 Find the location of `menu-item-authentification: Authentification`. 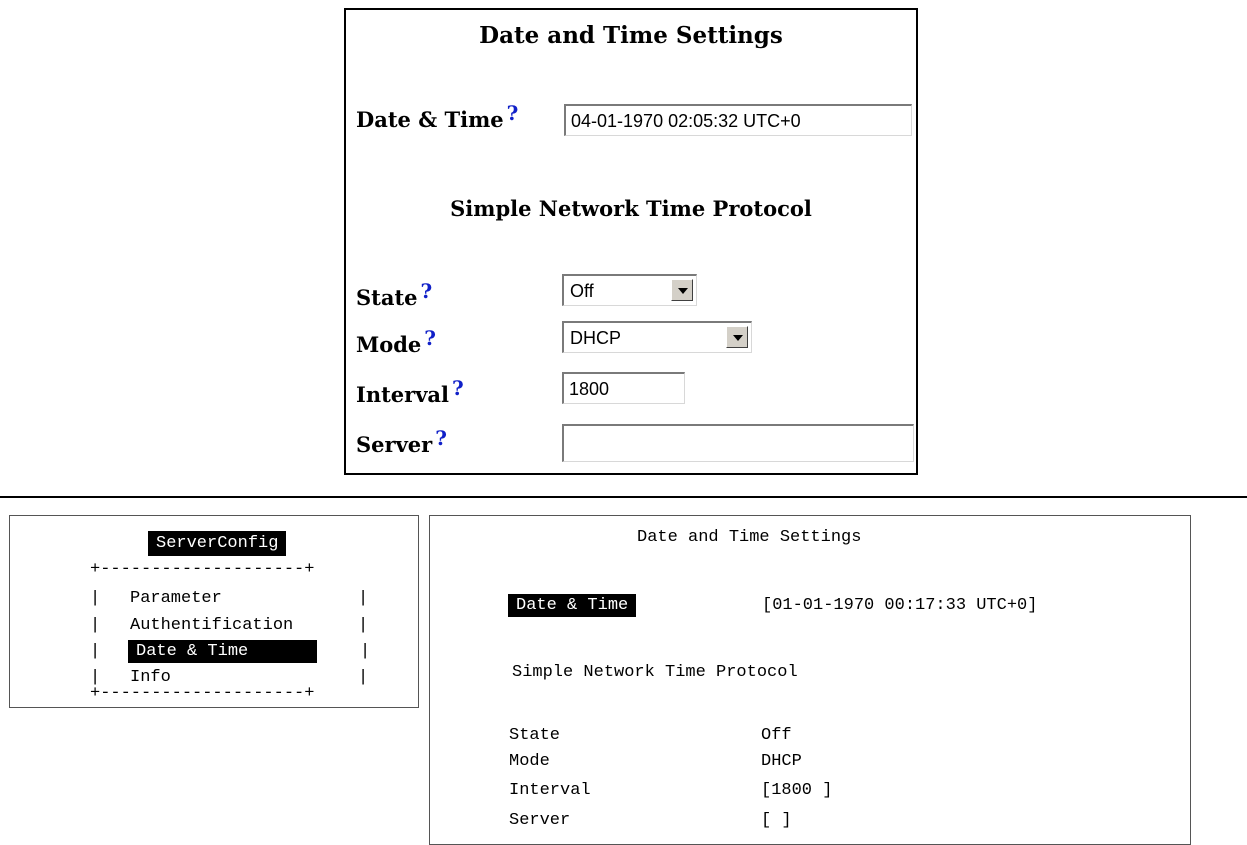

menu-item-authentification: Authentification is located at coordinates (211, 625).